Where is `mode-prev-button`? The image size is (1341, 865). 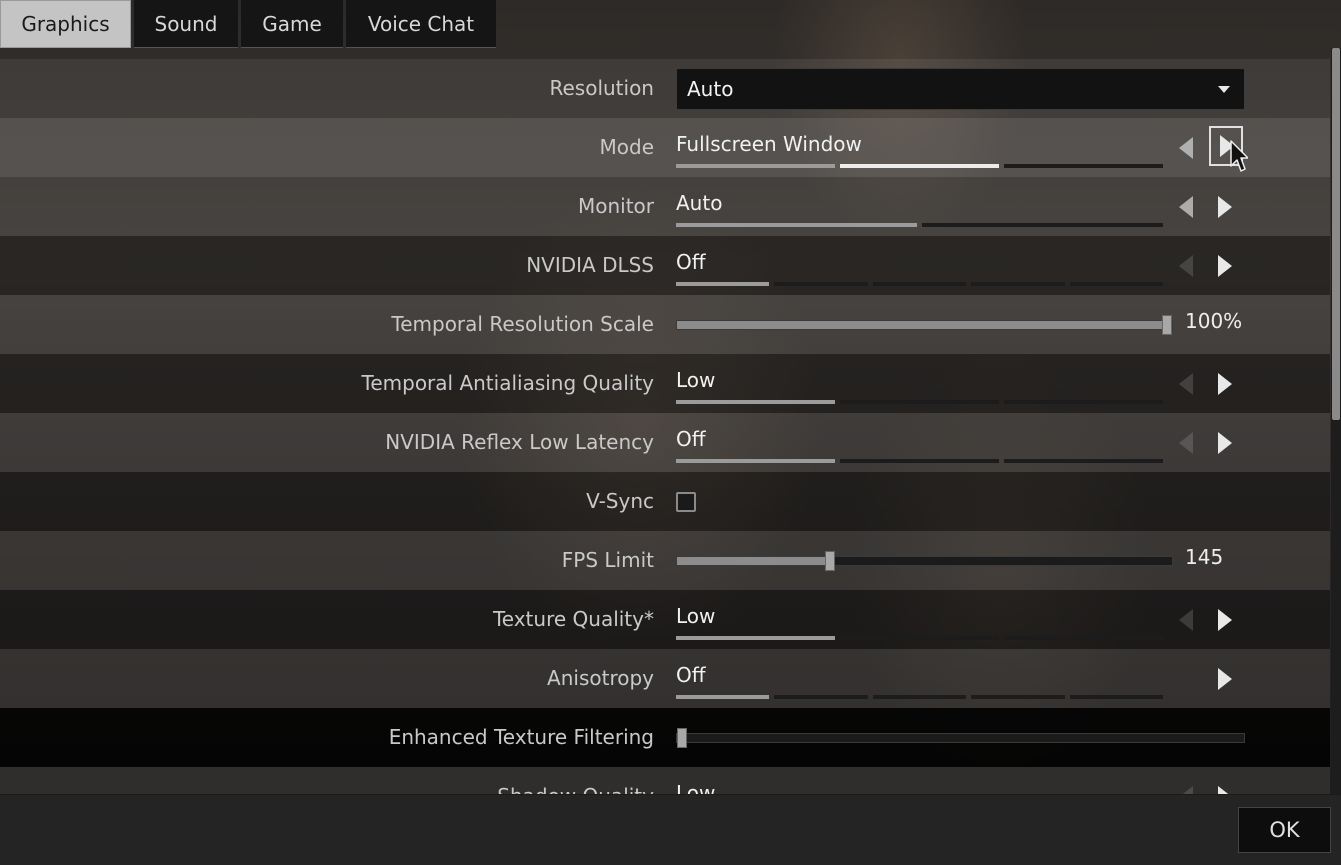 mode-prev-button is located at coordinates (1186, 148).